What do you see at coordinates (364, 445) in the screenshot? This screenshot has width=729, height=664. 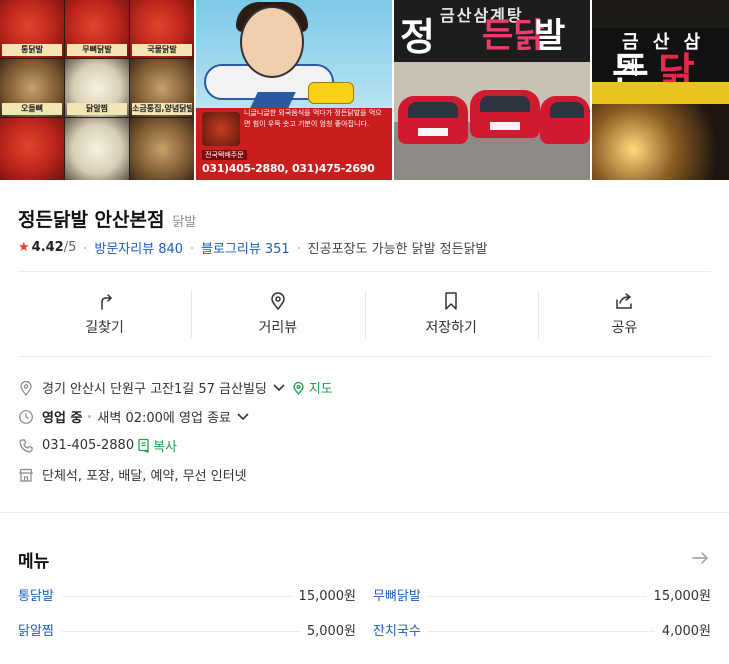 I see `phone-row: 031-405-2880 복사` at bounding box center [364, 445].